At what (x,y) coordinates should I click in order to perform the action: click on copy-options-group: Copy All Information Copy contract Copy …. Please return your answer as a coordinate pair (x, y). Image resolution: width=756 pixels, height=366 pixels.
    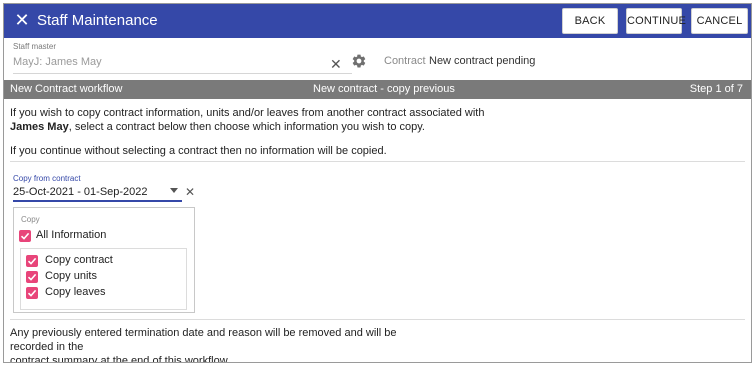
    Looking at the image, I should click on (104, 260).